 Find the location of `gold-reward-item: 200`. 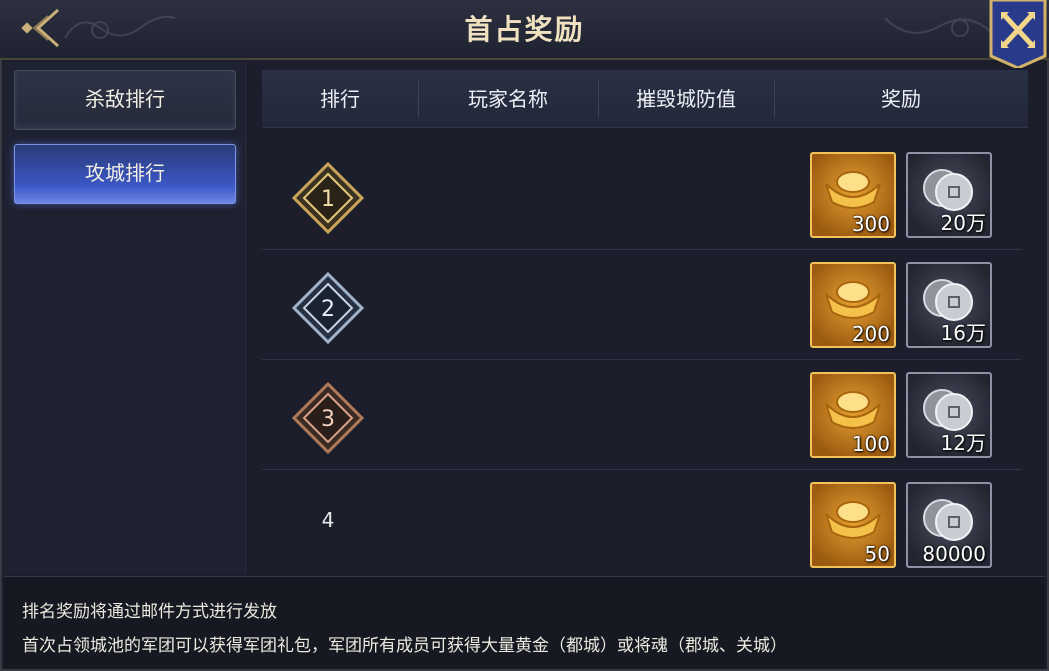

gold-reward-item: 200 is located at coordinates (853, 305).